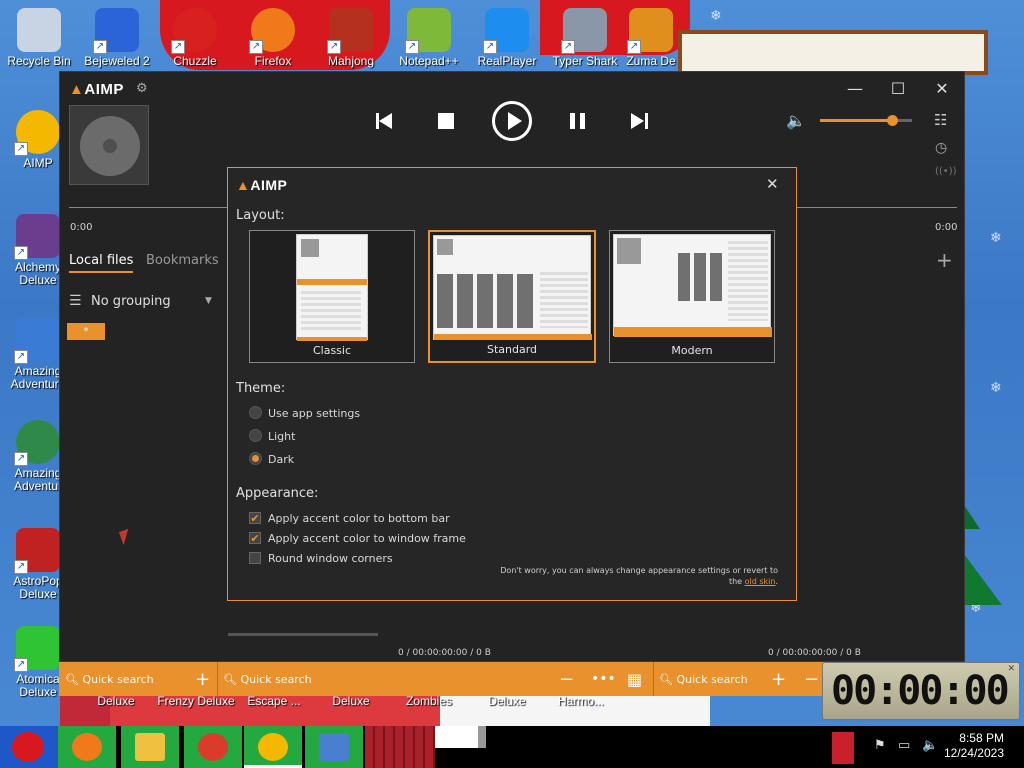 The height and width of the screenshot is (768, 1024). What do you see at coordinates (578, 121) in the screenshot?
I see `pause-button` at bounding box center [578, 121].